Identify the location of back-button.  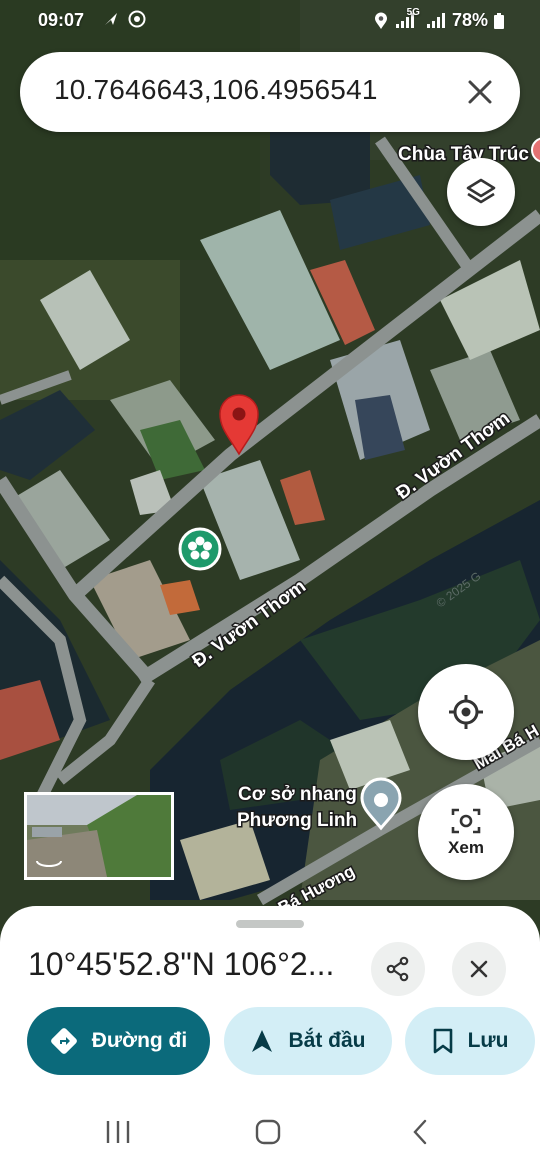
(420, 1132).